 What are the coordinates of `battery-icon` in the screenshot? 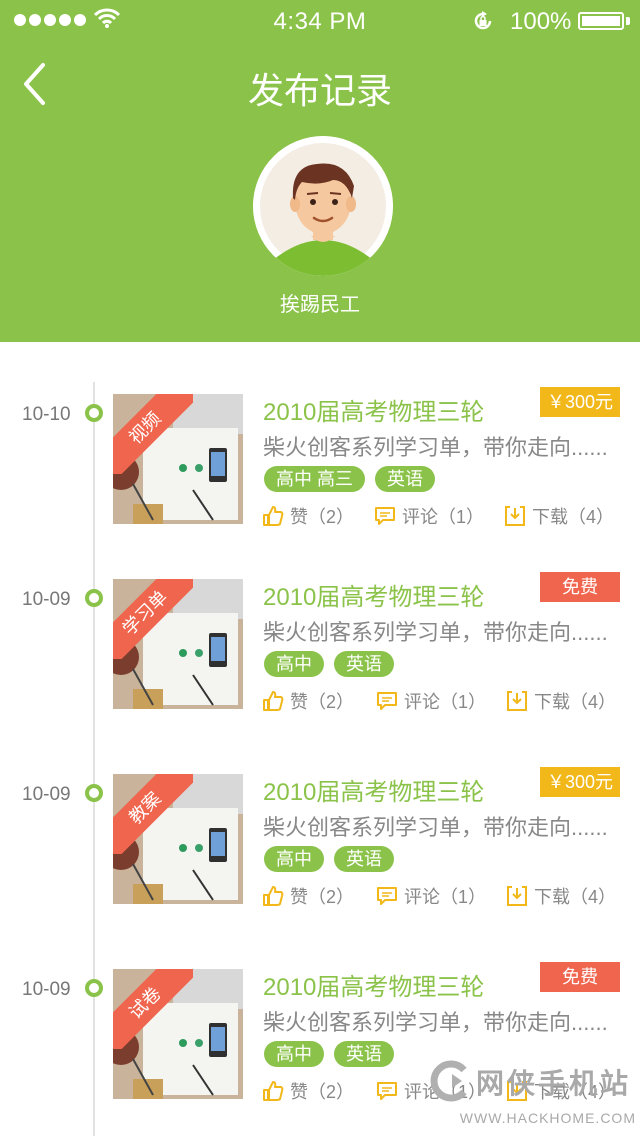 It's located at (601, 21).